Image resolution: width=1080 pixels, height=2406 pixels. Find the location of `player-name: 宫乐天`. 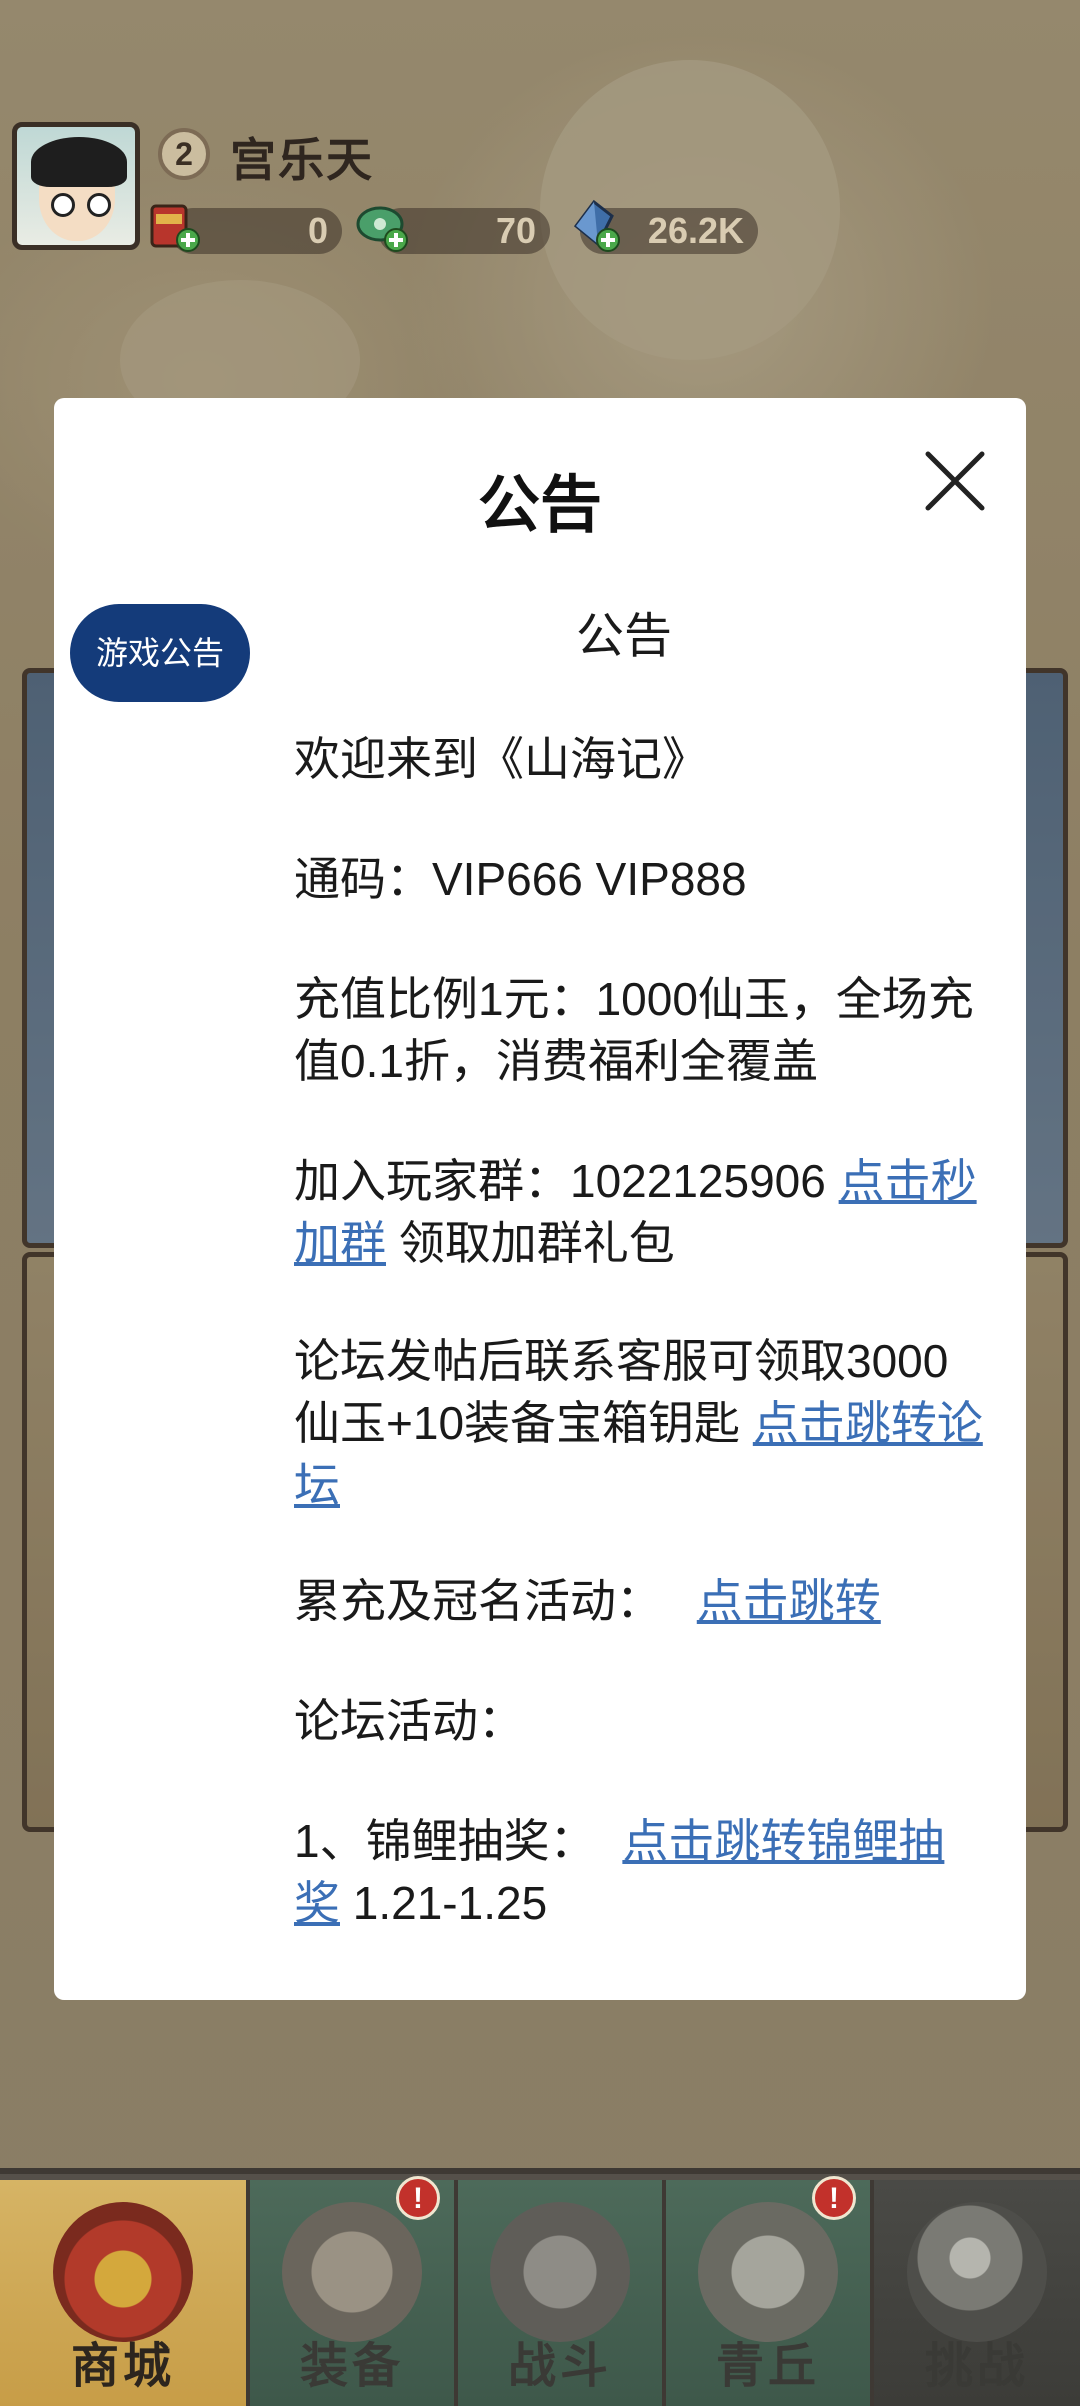

player-name: 宫乐天 is located at coordinates (302, 160).